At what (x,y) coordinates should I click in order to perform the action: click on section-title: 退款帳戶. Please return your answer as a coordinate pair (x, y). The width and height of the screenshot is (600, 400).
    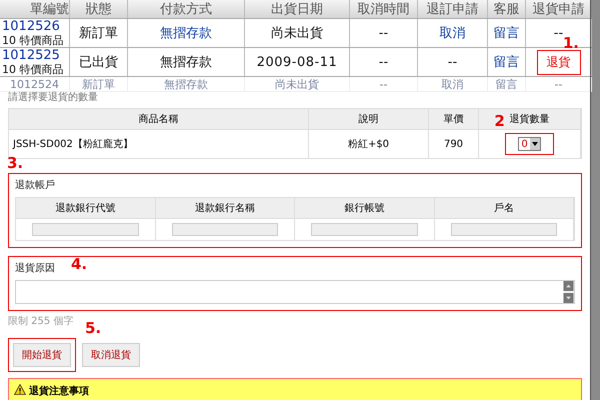
    Looking at the image, I should click on (35, 185).